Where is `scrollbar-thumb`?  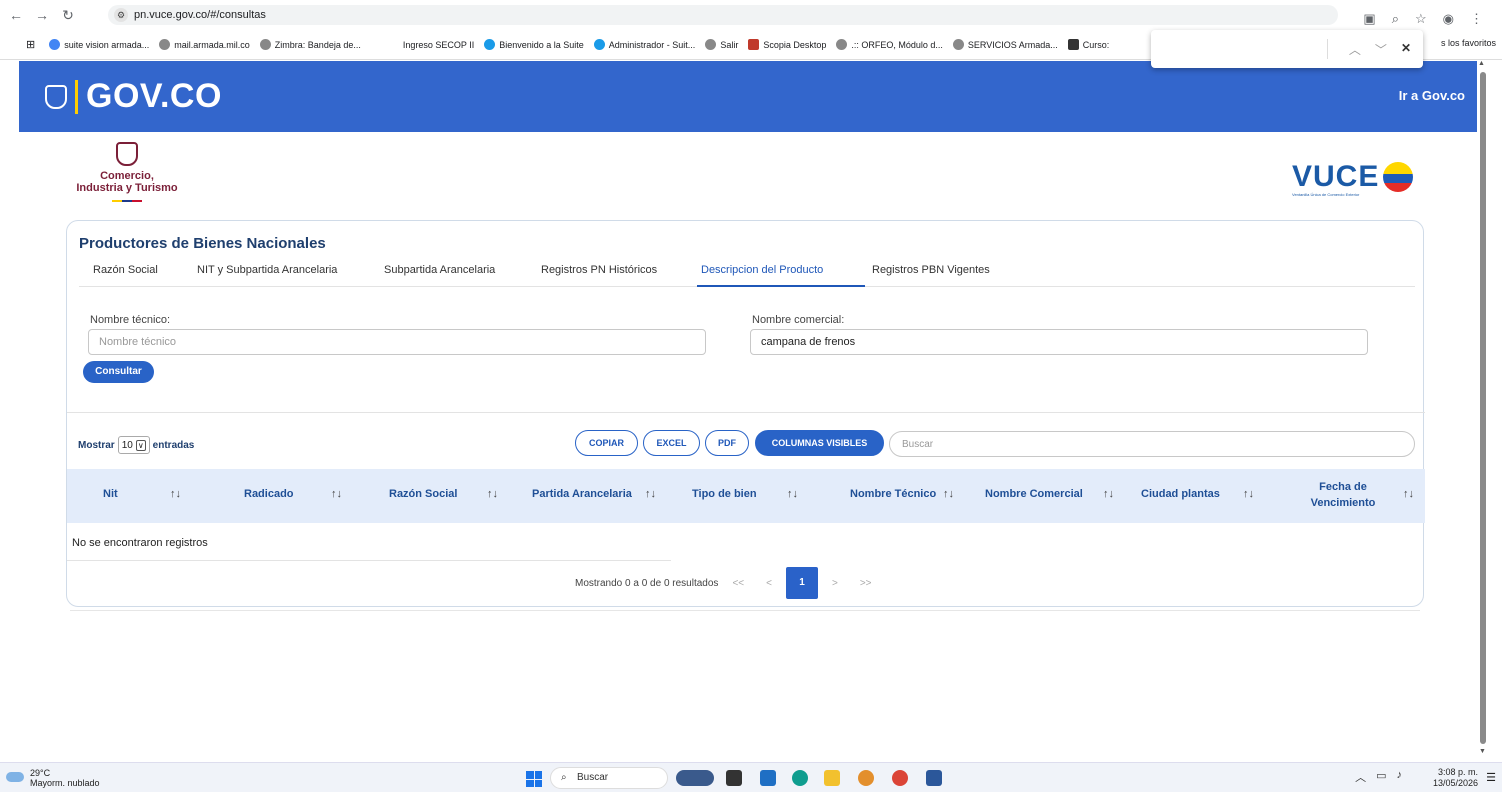 scrollbar-thumb is located at coordinates (1483, 408).